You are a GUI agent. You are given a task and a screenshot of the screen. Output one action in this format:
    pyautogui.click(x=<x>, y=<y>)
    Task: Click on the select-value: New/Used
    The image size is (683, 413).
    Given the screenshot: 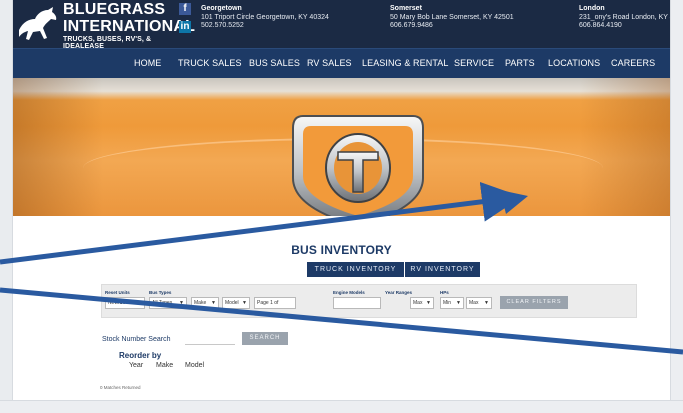 What is the action you would take?
    pyautogui.click(x=120, y=303)
    